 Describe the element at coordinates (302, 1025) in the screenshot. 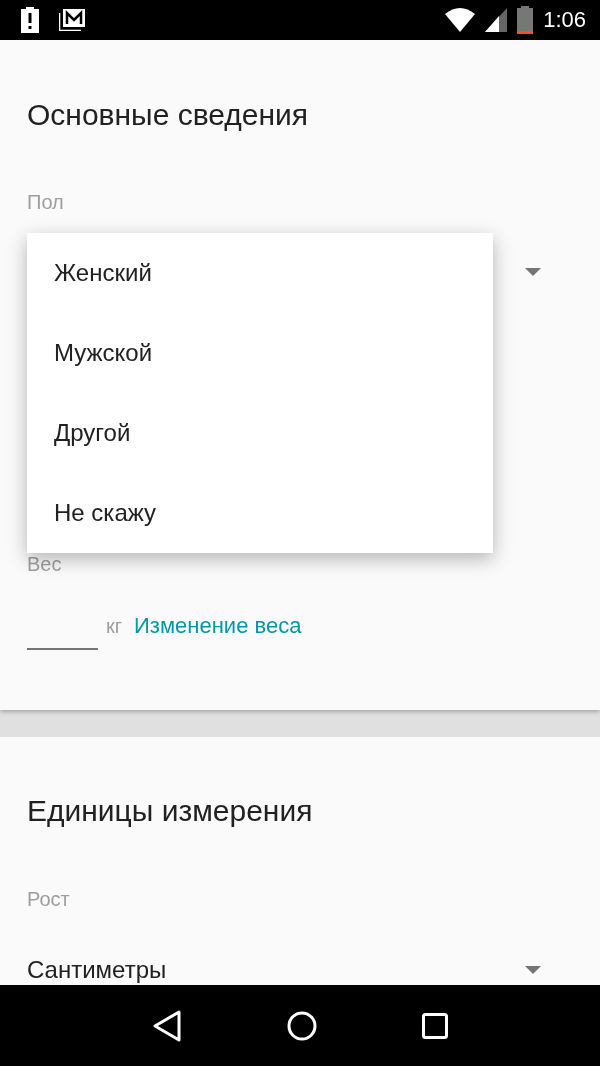

I see `home-icon` at that location.